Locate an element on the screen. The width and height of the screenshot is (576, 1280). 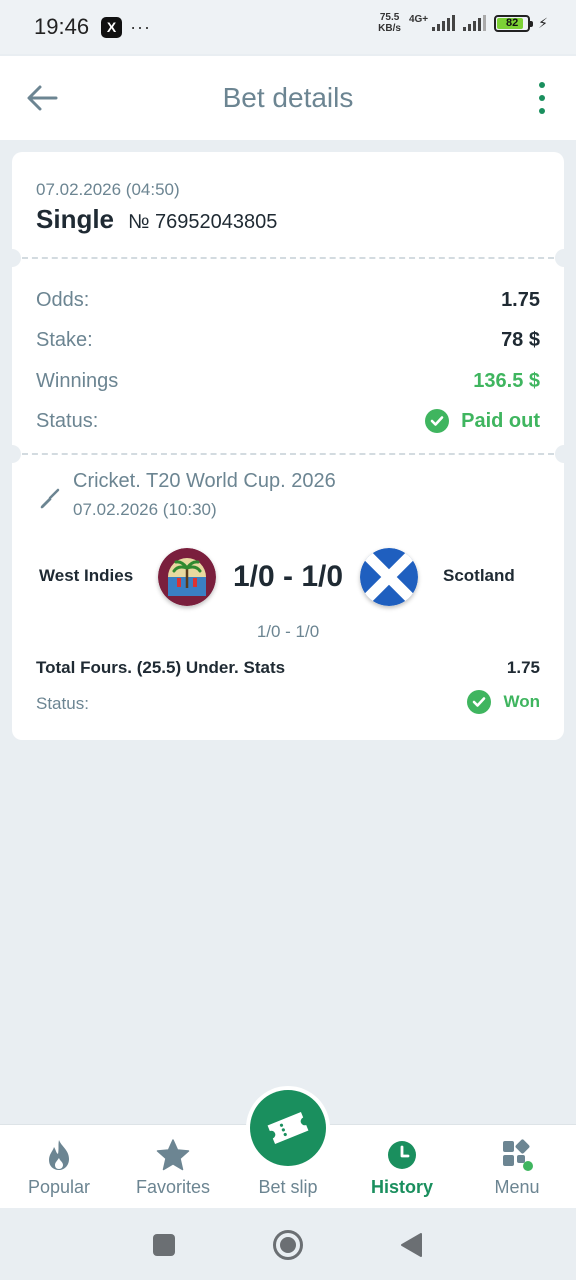
status-bar: 19:46 X ··· 75.5 KB/s 4G+ 82 ⚡ is located at coordinates (288, 27).